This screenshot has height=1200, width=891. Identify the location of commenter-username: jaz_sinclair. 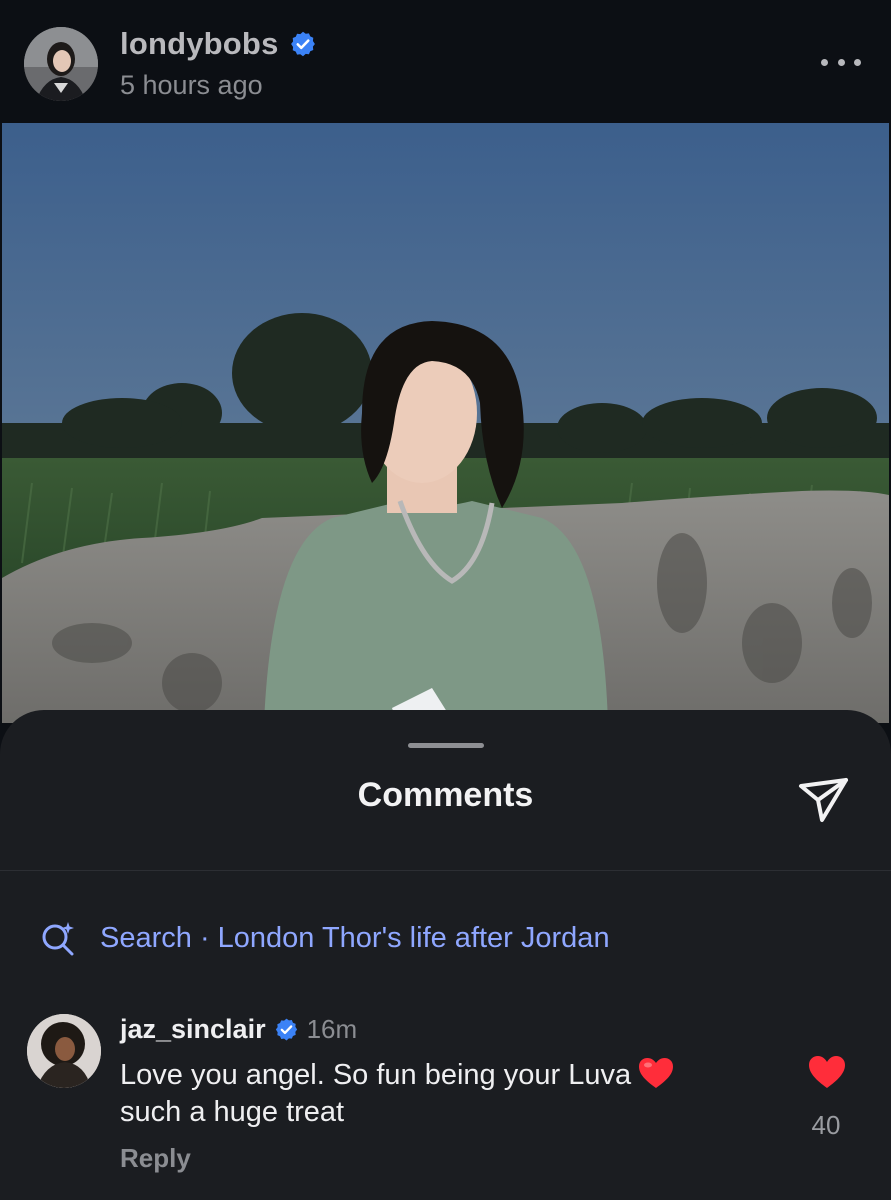
(193, 1029).